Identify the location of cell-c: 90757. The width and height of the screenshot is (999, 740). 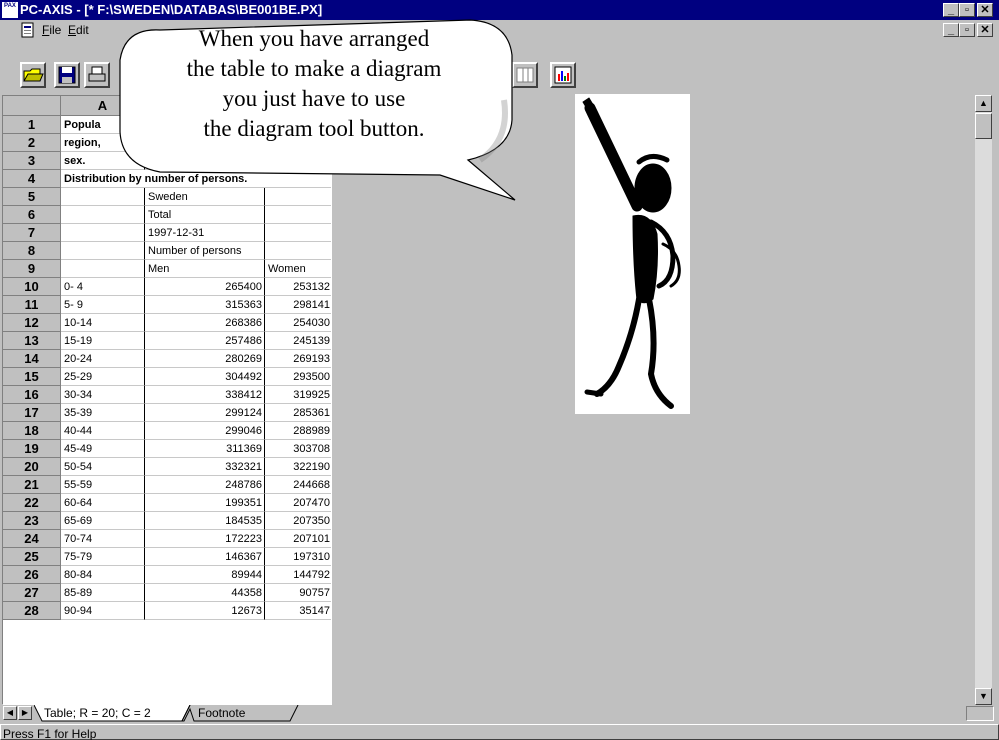
(298, 593).